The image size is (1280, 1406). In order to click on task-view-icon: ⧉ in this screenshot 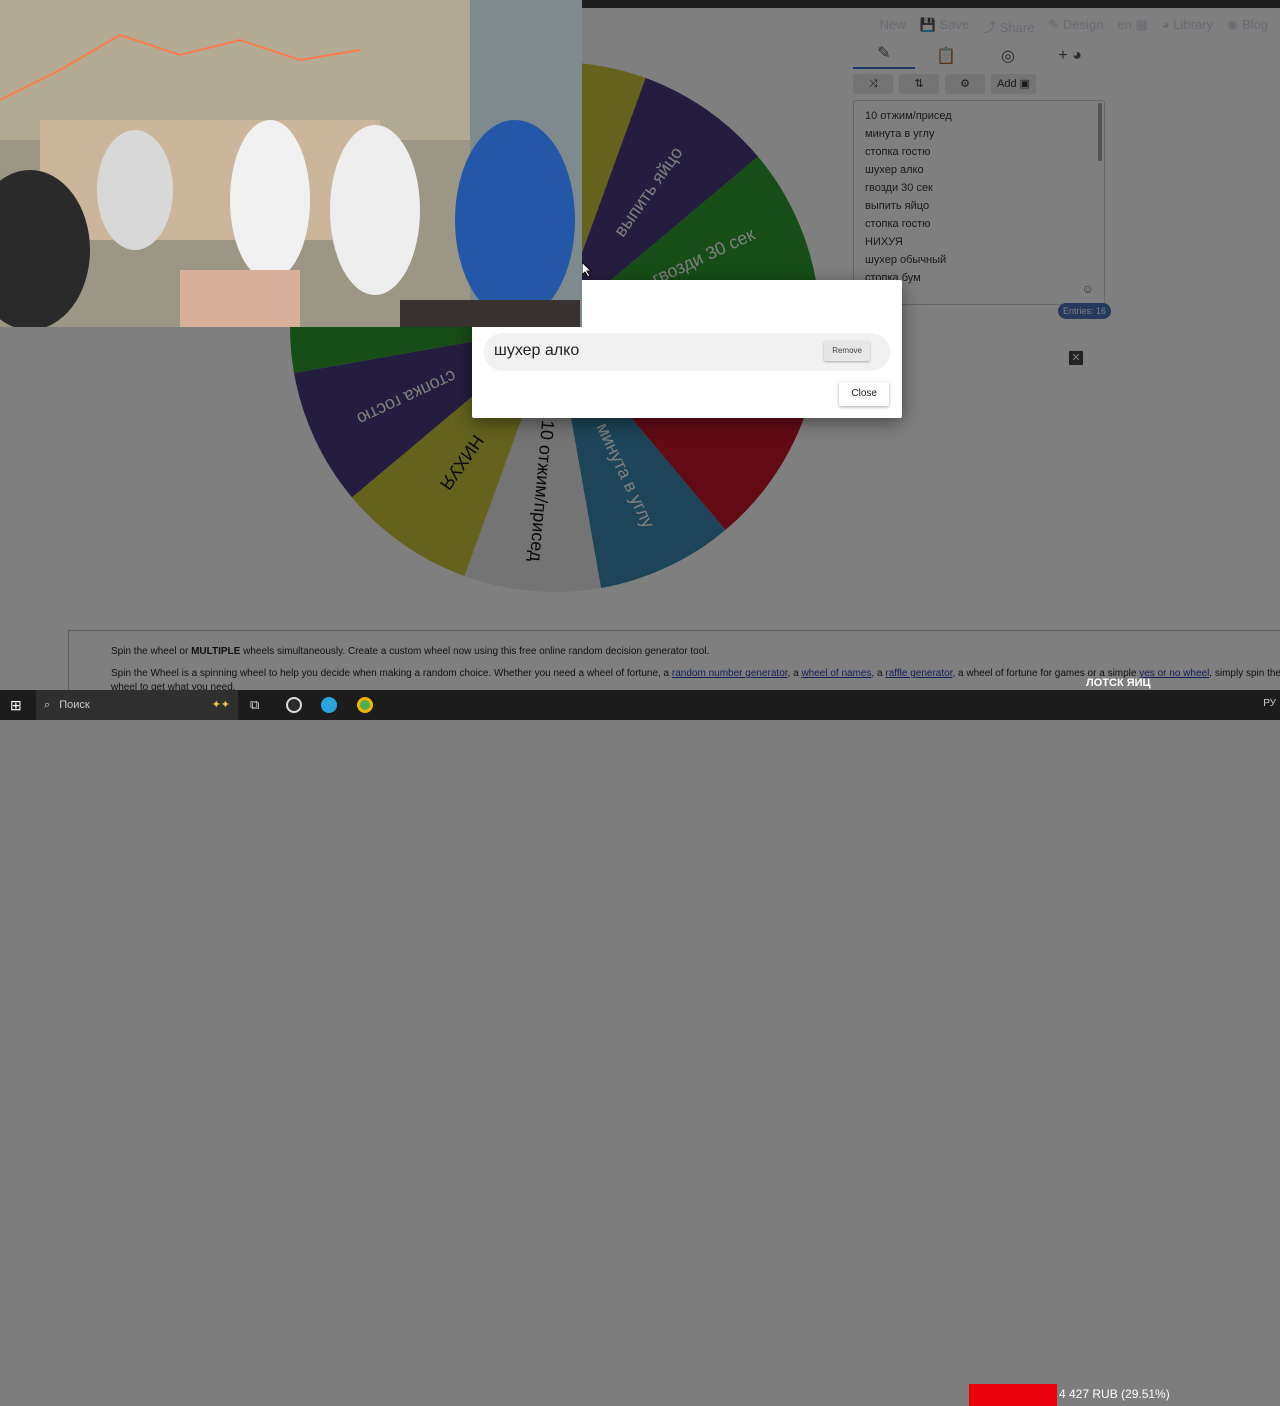, I will do `click(258, 705)`.